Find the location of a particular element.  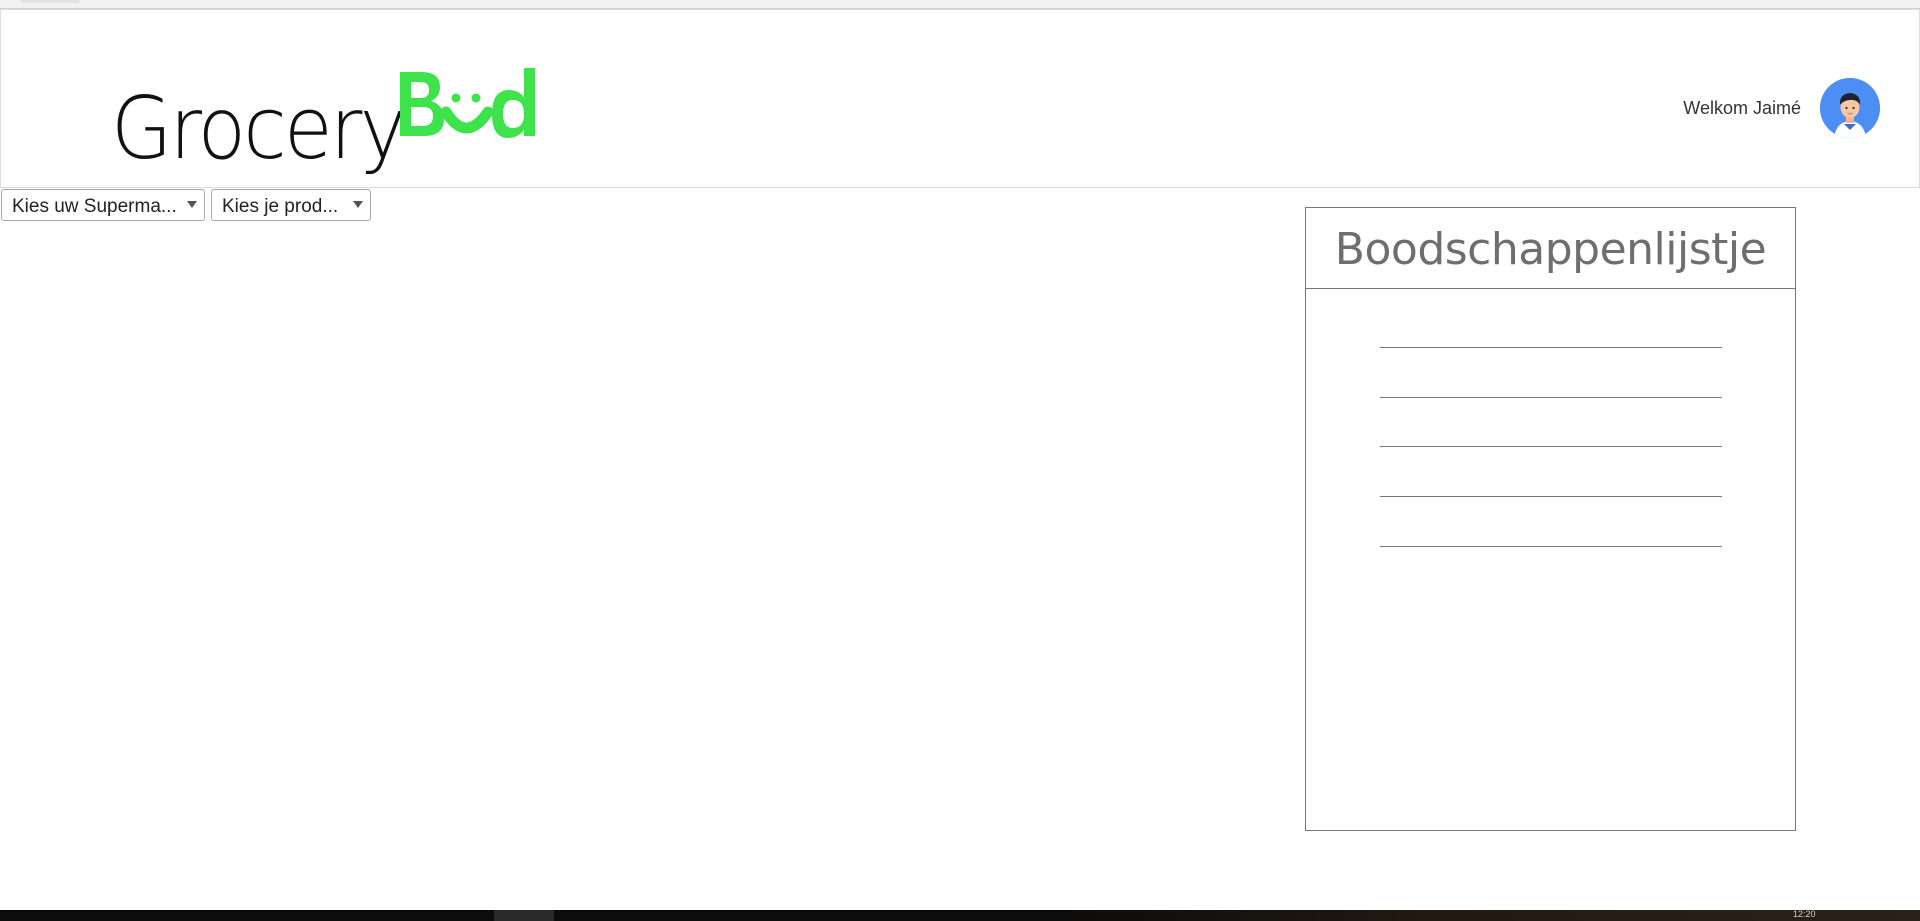

grocerybud-logo: Grocery is located at coordinates (323, 120).